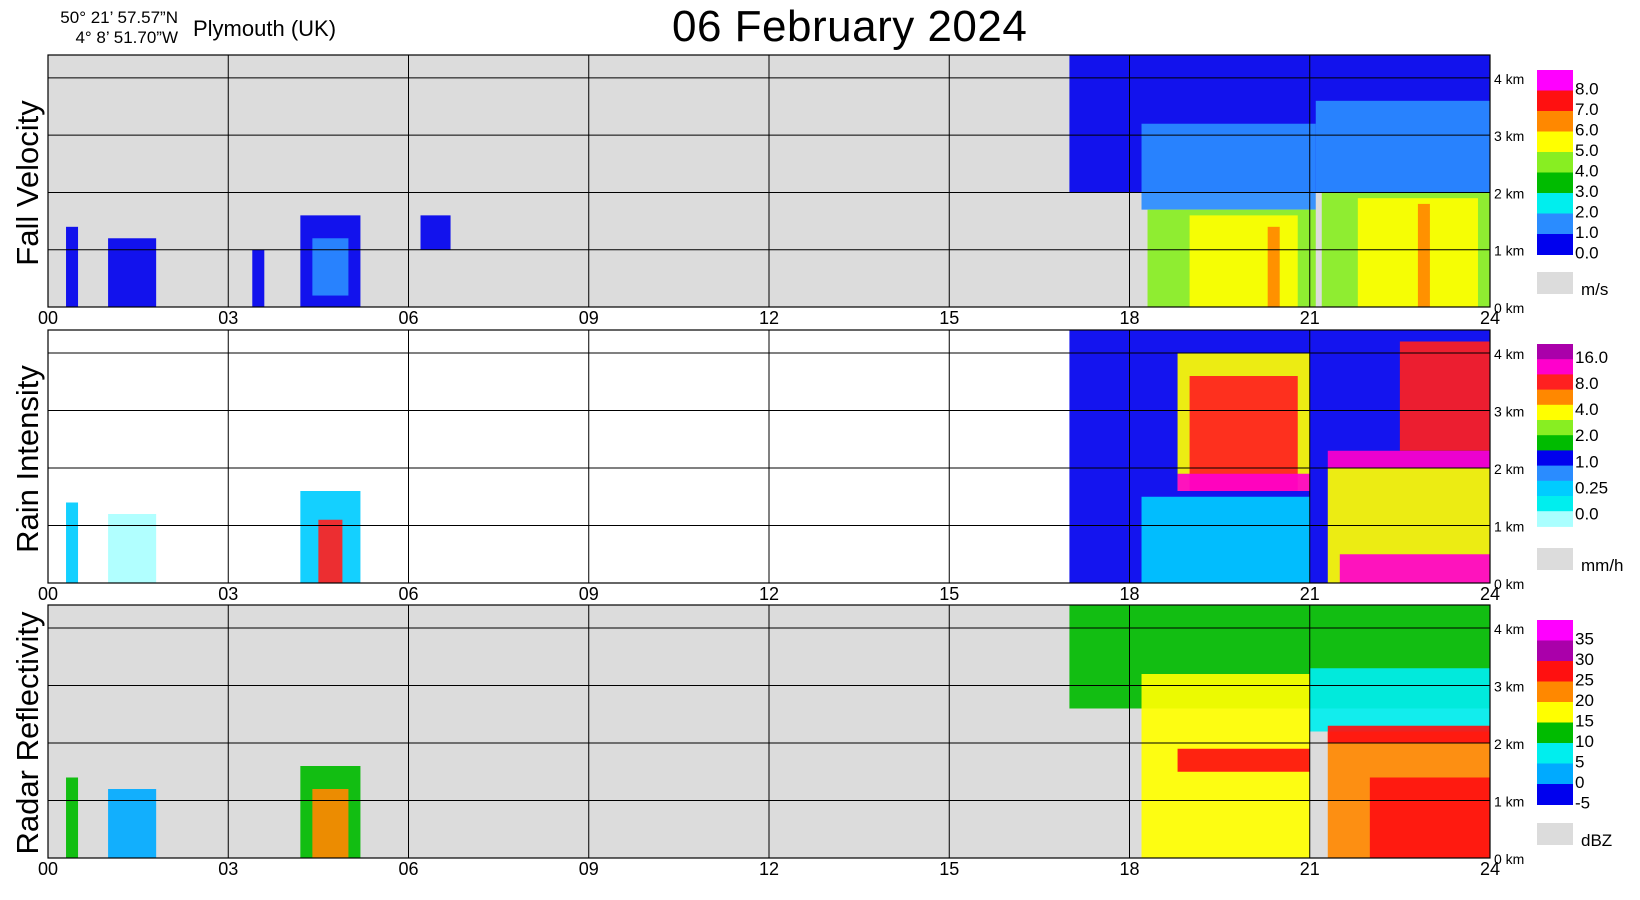  I want to click on colorbar-label: 0.25, so click(1591, 487).